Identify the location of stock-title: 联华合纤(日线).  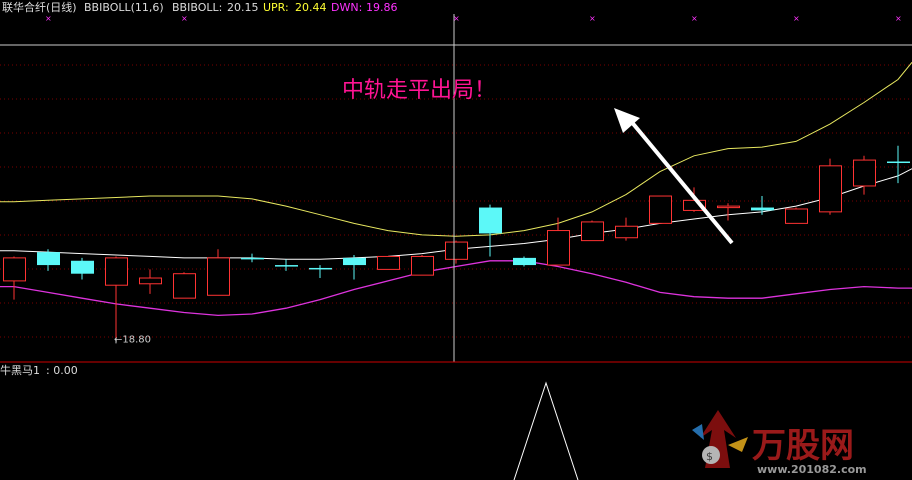
(39, 7).